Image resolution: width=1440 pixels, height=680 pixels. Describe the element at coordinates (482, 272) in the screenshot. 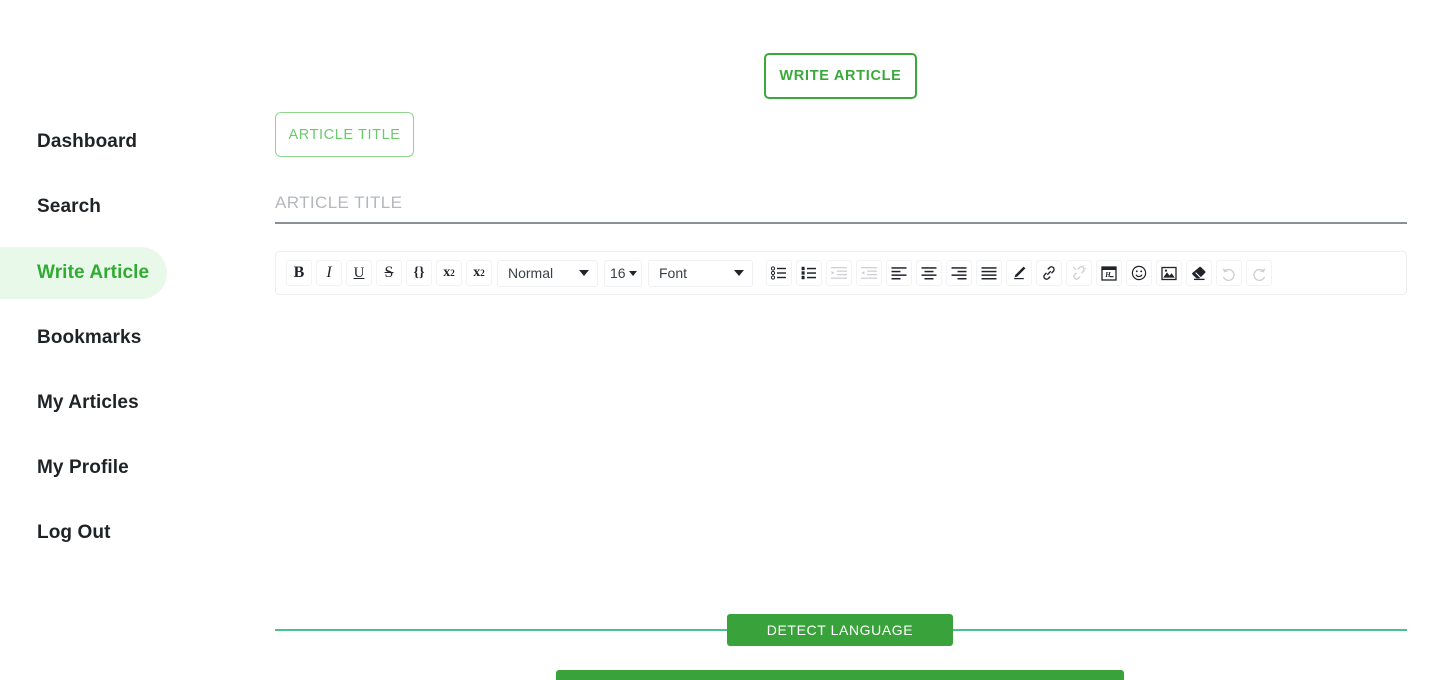

I see `subscript-index: 2` at that location.